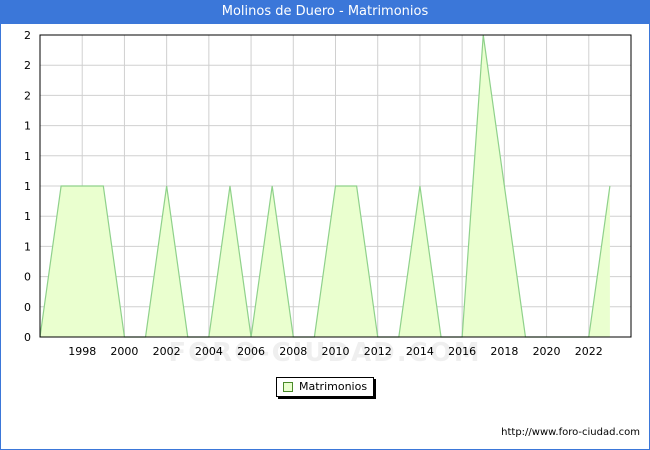 The image size is (650, 450). Describe the element at coordinates (570, 432) in the screenshot. I see `source-url: http://www.foro-ciudad.com` at that location.